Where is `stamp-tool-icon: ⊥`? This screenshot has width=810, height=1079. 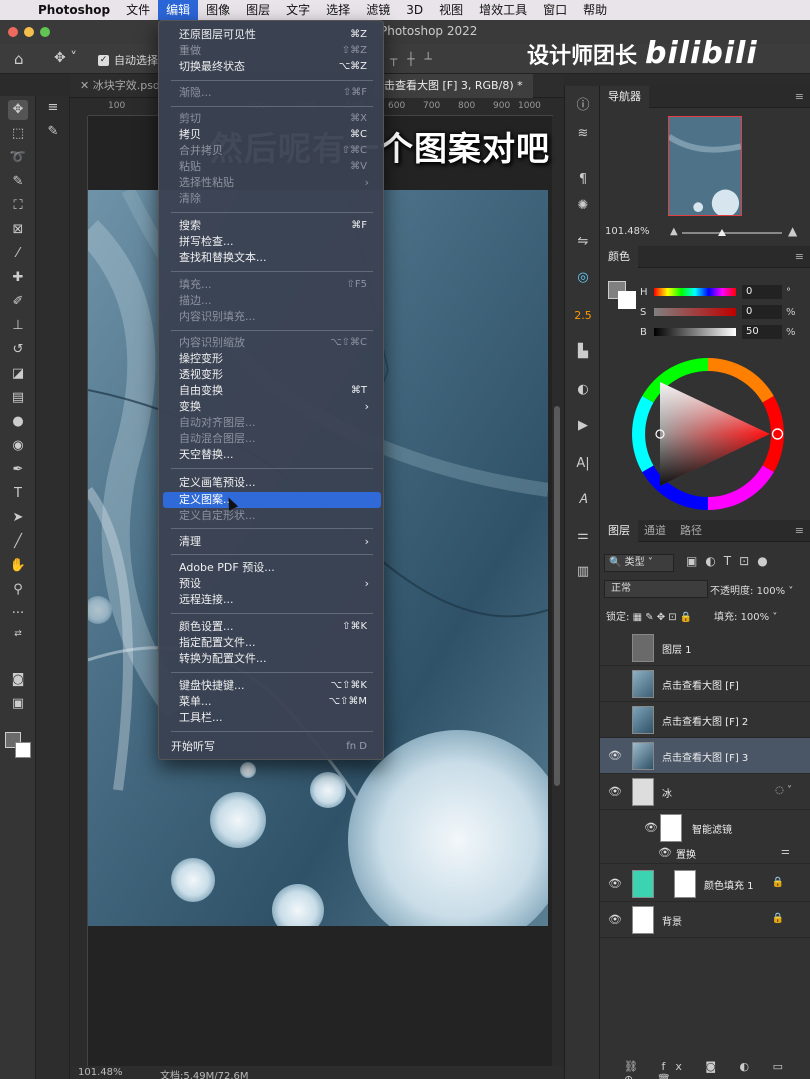
stamp-tool-icon: ⊥ is located at coordinates (18, 326).